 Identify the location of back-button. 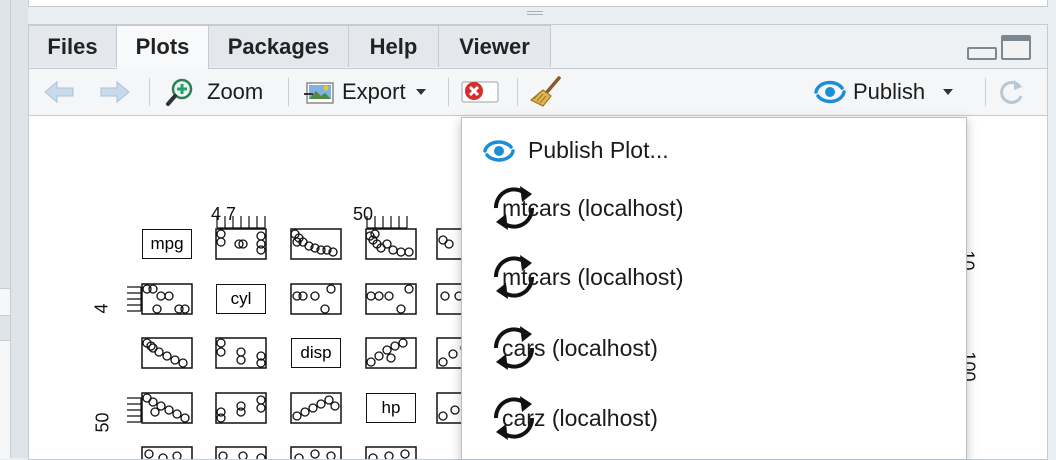
(59, 92).